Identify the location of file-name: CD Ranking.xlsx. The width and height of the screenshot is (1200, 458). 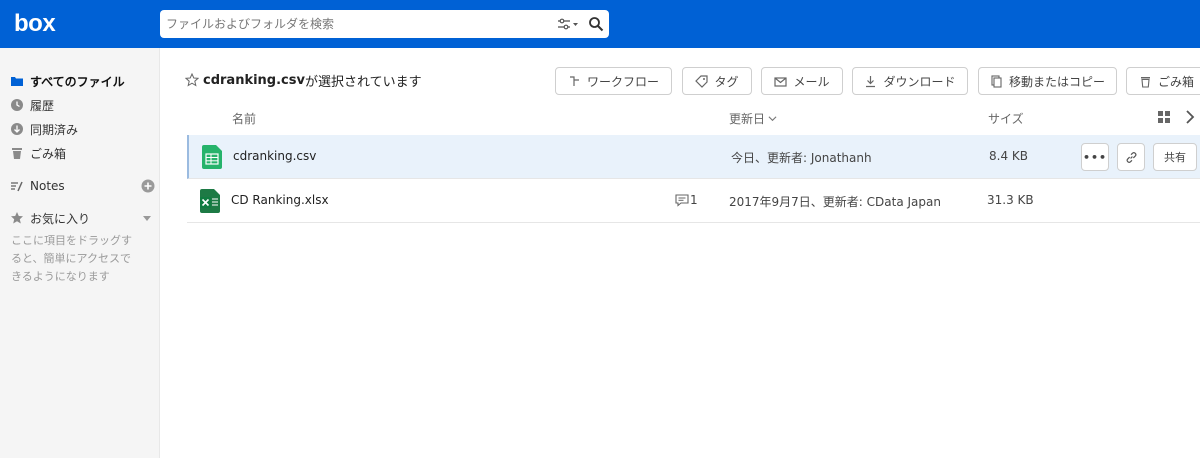
(280, 200).